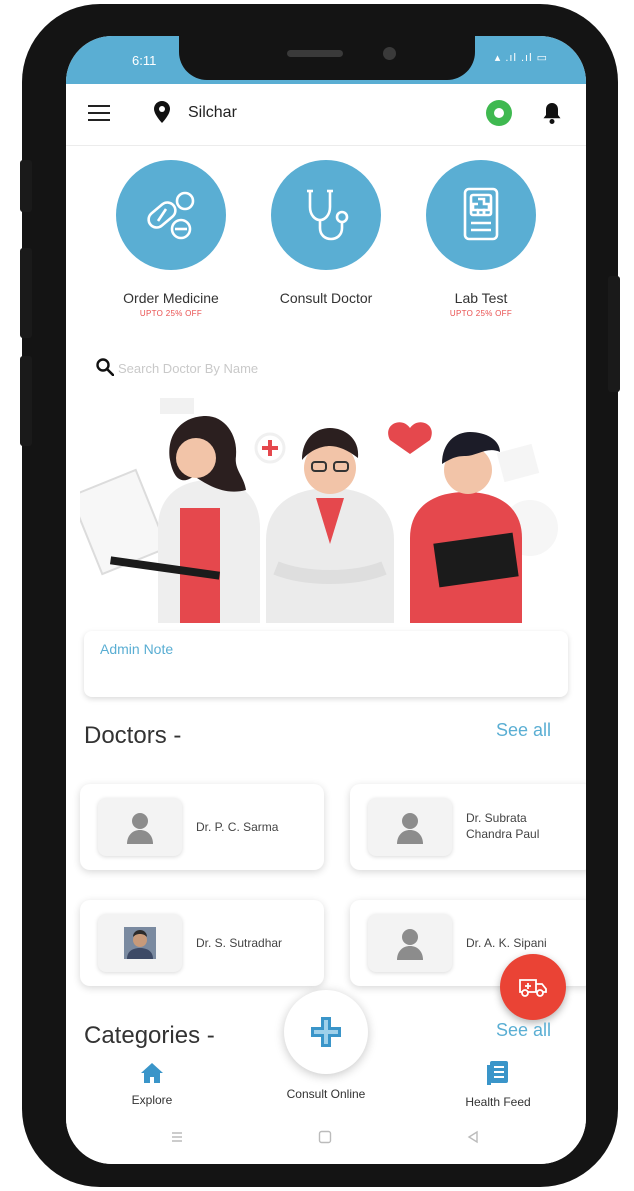 The width and height of the screenshot is (634, 1191). What do you see at coordinates (523, 730) in the screenshot?
I see `doctors-see-all-link: See all` at bounding box center [523, 730].